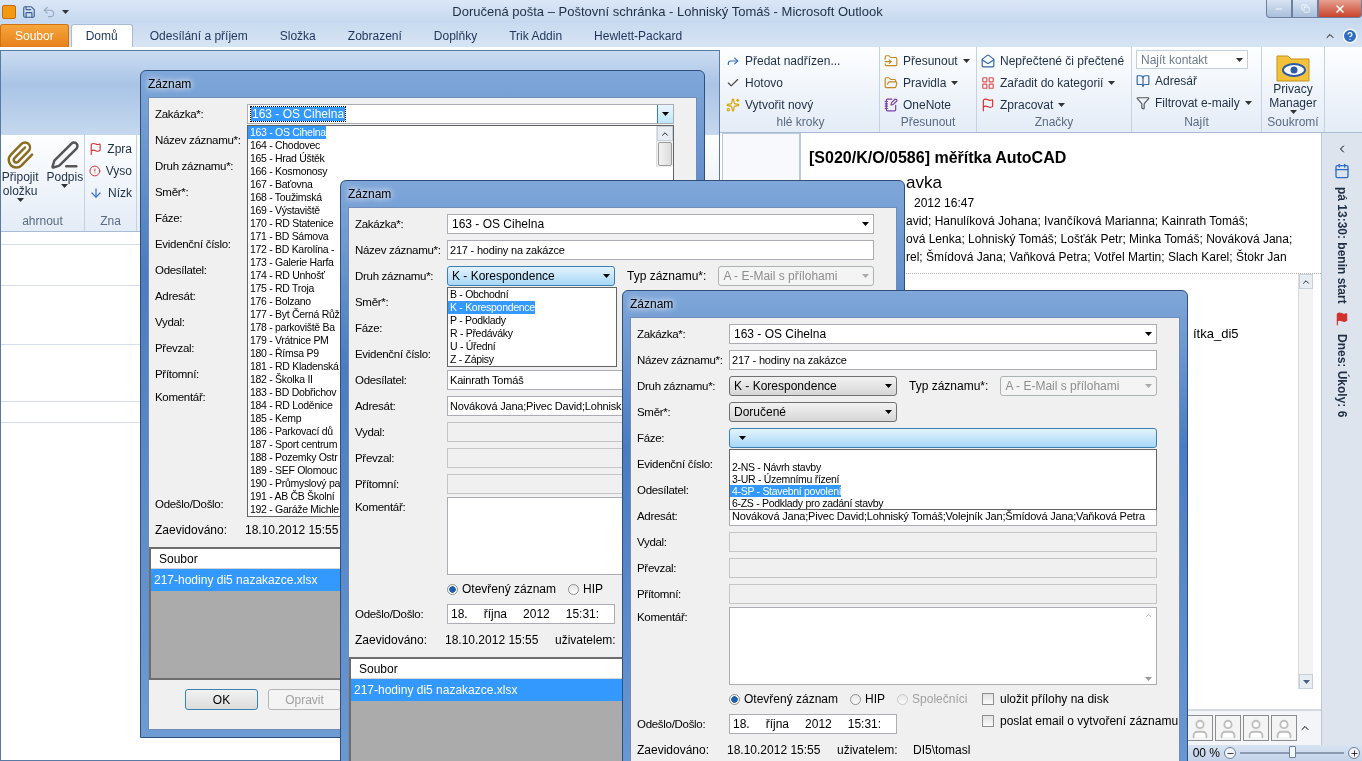  What do you see at coordinates (667, 11) in the screenshot?
I see `window-title: Doručená pošta – Poštovní schránka - Lohniský Tomáš - Microsoft Outlook` at bounding box center [667, 11].